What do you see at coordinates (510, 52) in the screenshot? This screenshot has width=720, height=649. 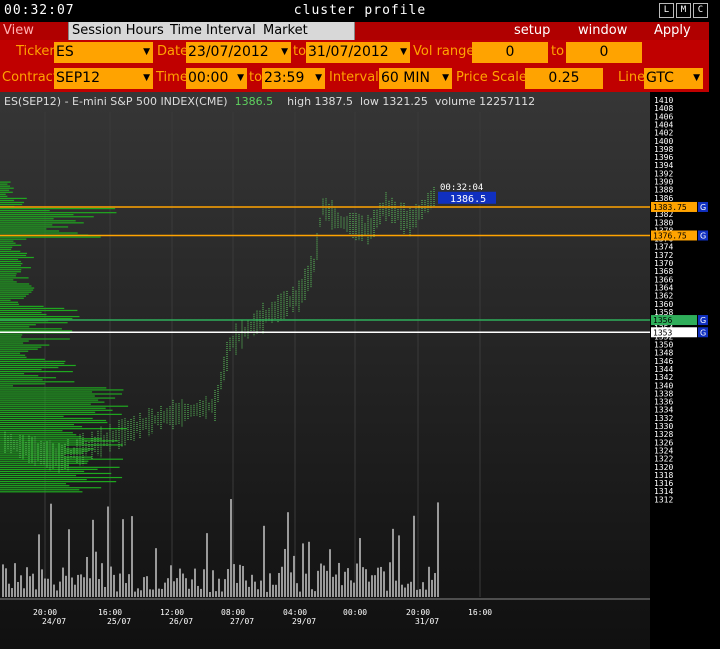 I see `vol-from-input: 0` at bounding box center [510, 52].